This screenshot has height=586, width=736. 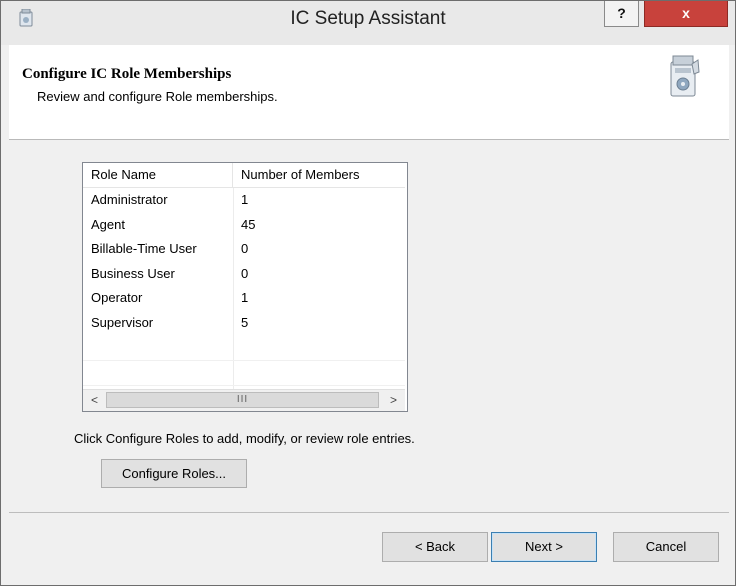 I want to click on scroll-left-icon: <, so click(x=94, y=400).